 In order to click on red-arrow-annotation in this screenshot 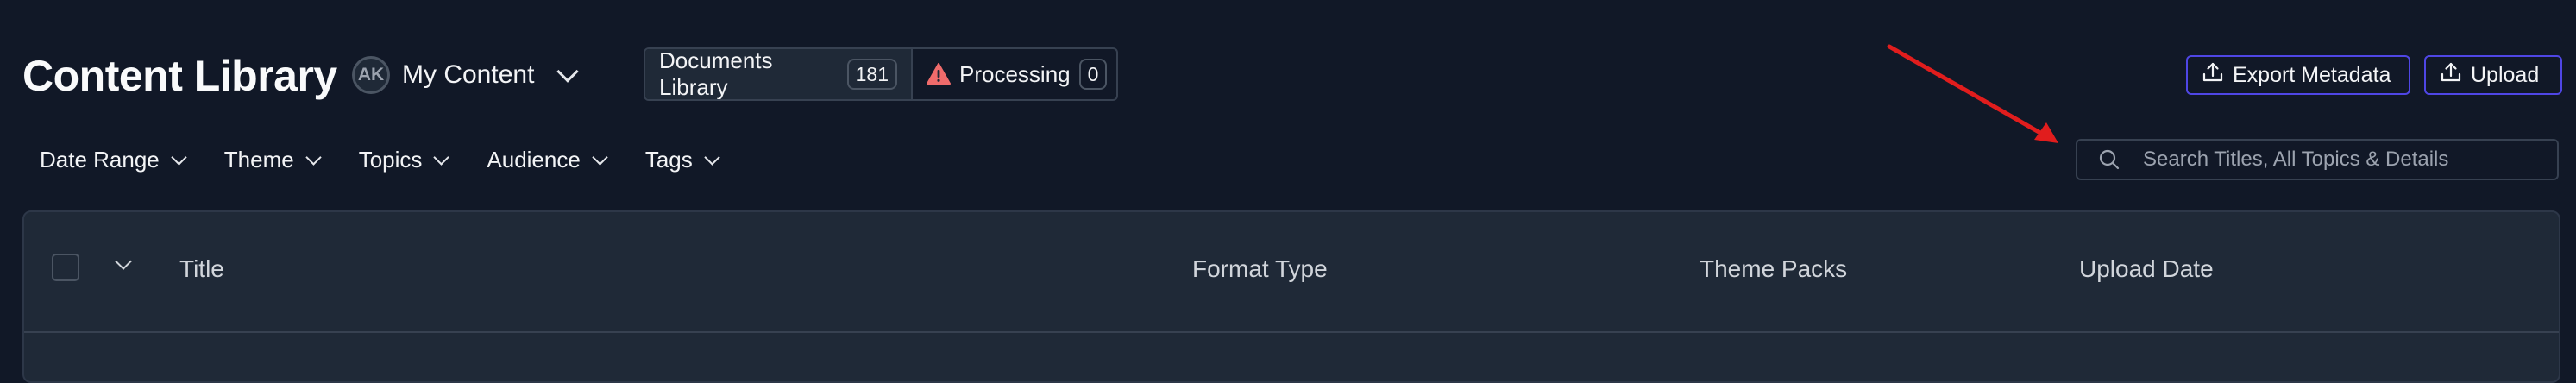, I will do `click(1972, 93)`.